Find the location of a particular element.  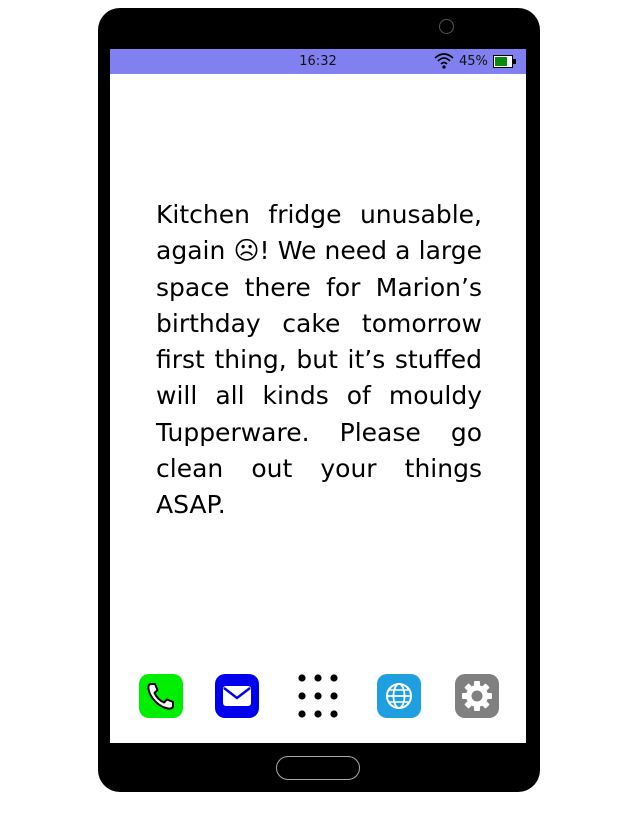

front-camera is located at coordinates (446, 26).